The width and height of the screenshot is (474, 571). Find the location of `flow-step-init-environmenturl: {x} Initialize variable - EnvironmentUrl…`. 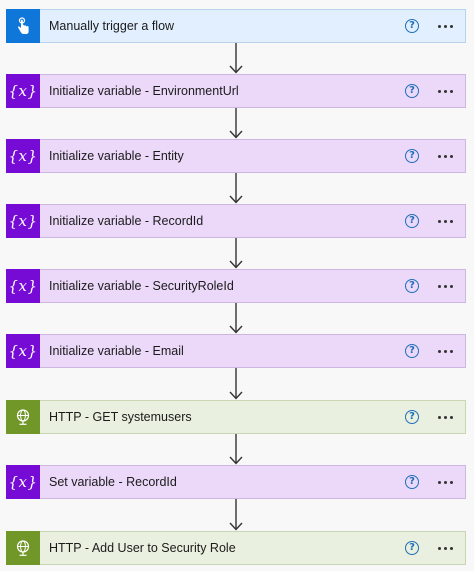

flow-step-init-environmenturl: {x} Initialize variable - EnvironmentUrl… is located at coordinates (236, 90).